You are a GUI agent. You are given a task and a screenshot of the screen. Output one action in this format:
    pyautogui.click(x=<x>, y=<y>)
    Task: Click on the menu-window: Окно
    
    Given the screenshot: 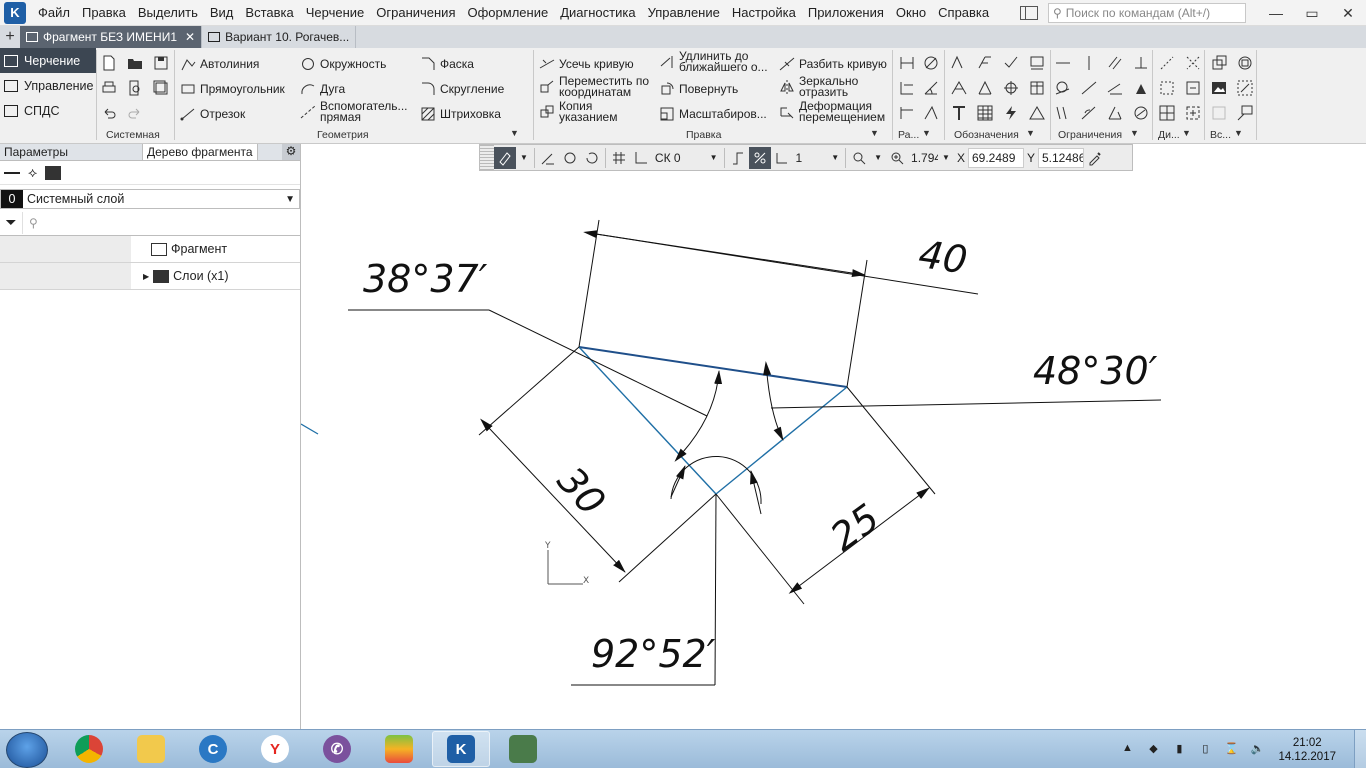 What is the action you would take?
    pyautogui.click(x=911, y=12)
    